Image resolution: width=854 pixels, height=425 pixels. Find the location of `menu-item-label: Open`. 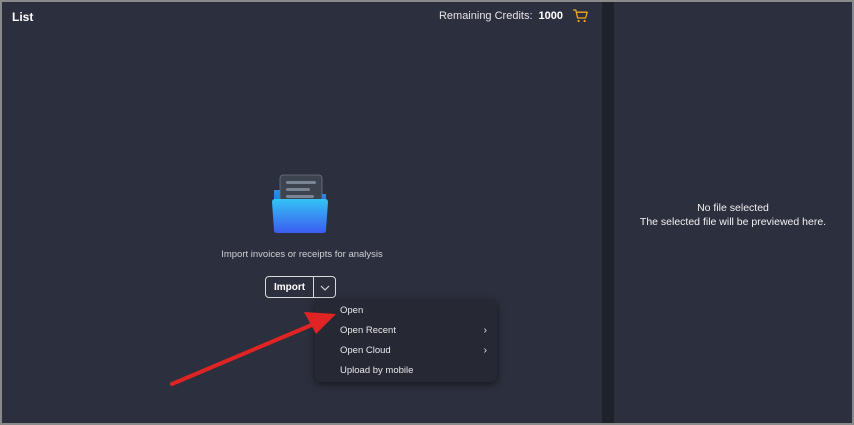

menu-item-label: Open is located at coordinates (352, 310).